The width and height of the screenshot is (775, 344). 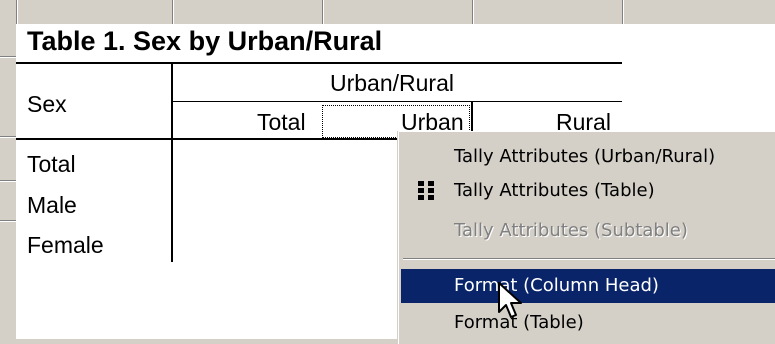 What do you see at coordinates (589, 258) in the screenshot?
I see `menu-separator` at bounding box center [589, 258].